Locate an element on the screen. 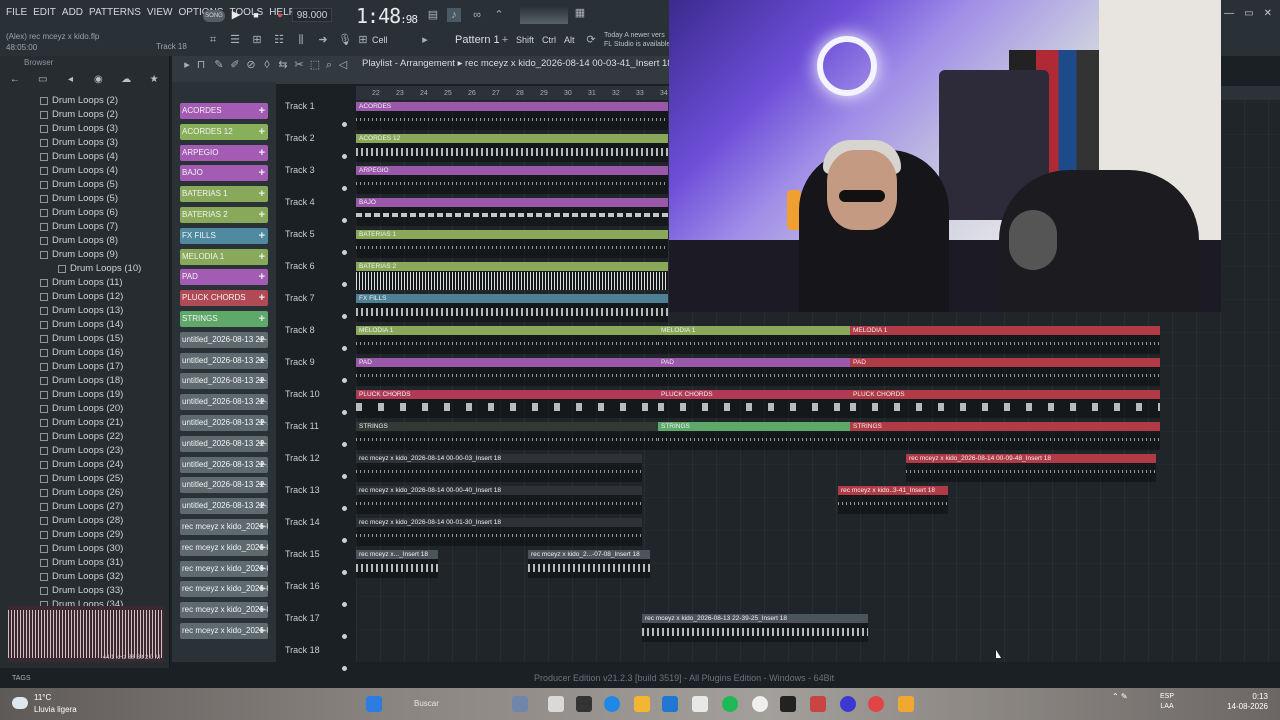  browser-item: Drum Loops (7) is located at coordinates (85, 227).